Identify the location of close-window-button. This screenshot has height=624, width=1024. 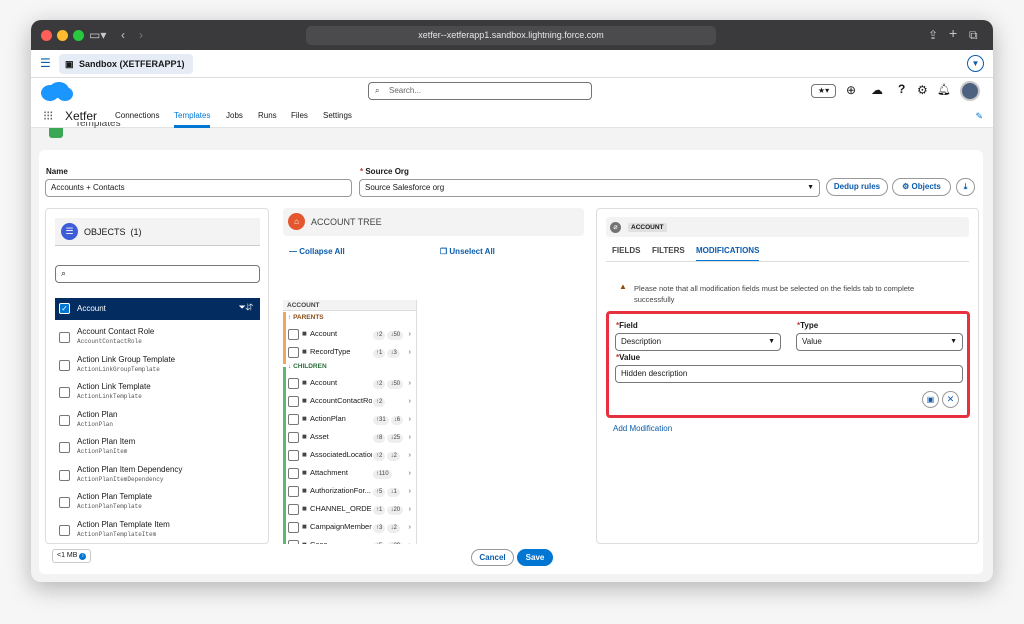
(46, 35).